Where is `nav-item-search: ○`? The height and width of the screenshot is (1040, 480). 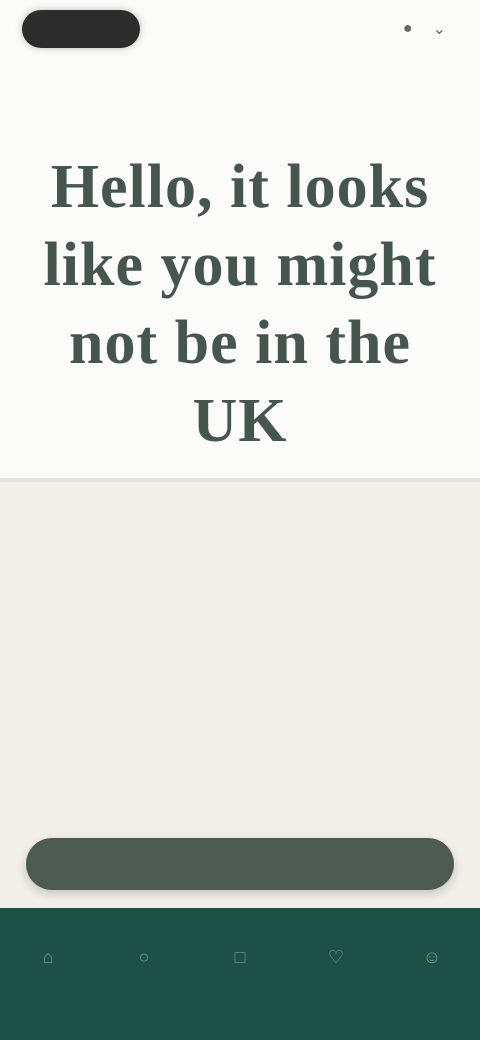 nav-item-search: ○ is located at coordinates (144, 960).